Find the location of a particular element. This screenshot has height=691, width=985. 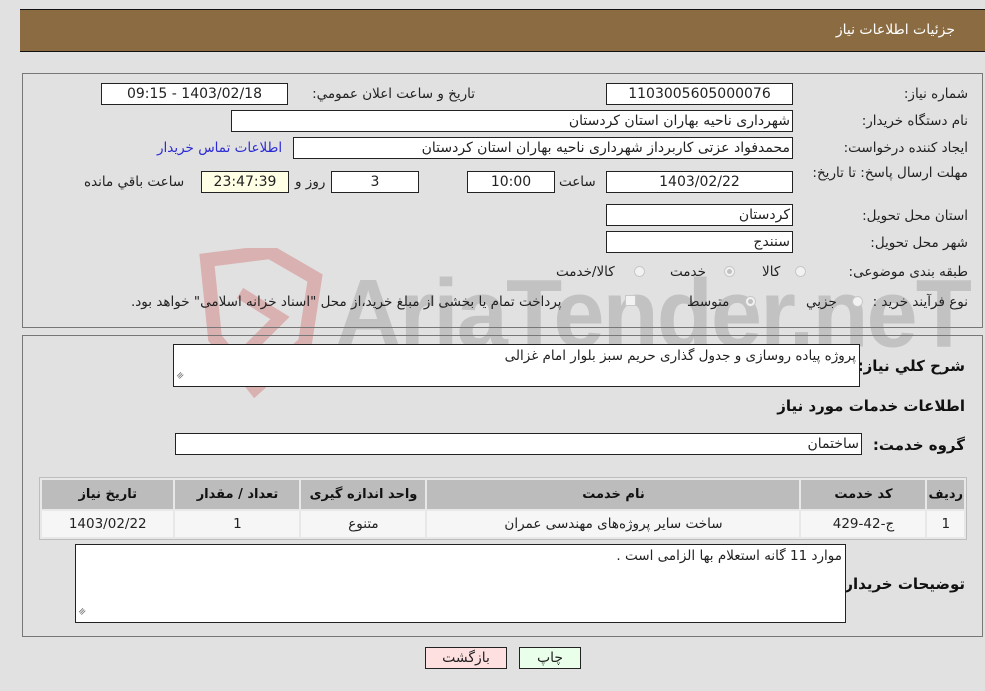

col-header-need-date: تاریخ نیاز is located at coordinates (108, 494).